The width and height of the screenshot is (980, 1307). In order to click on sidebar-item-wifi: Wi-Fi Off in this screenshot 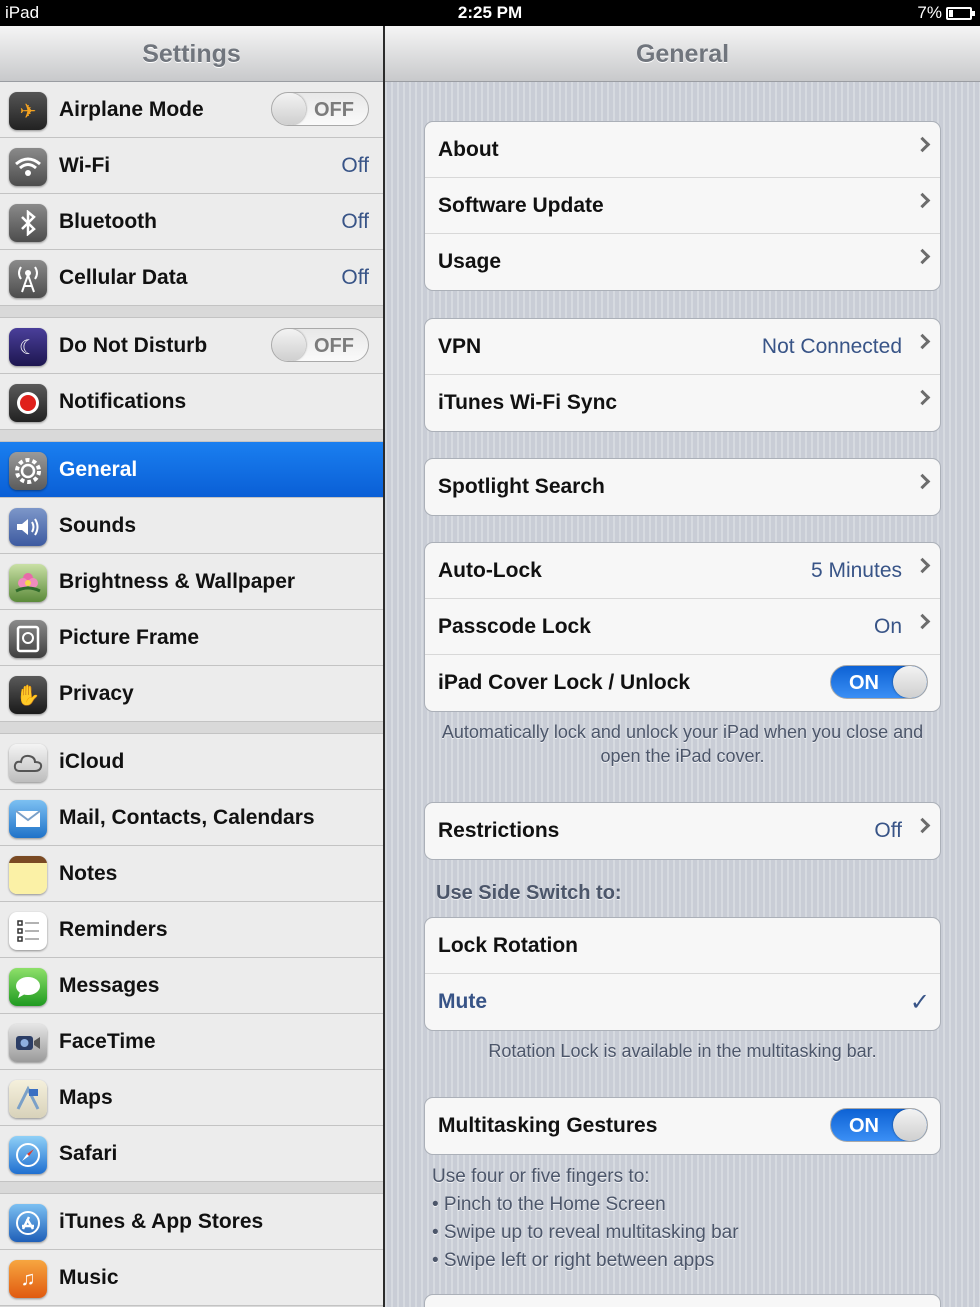, I will do `click(191, 166)`.